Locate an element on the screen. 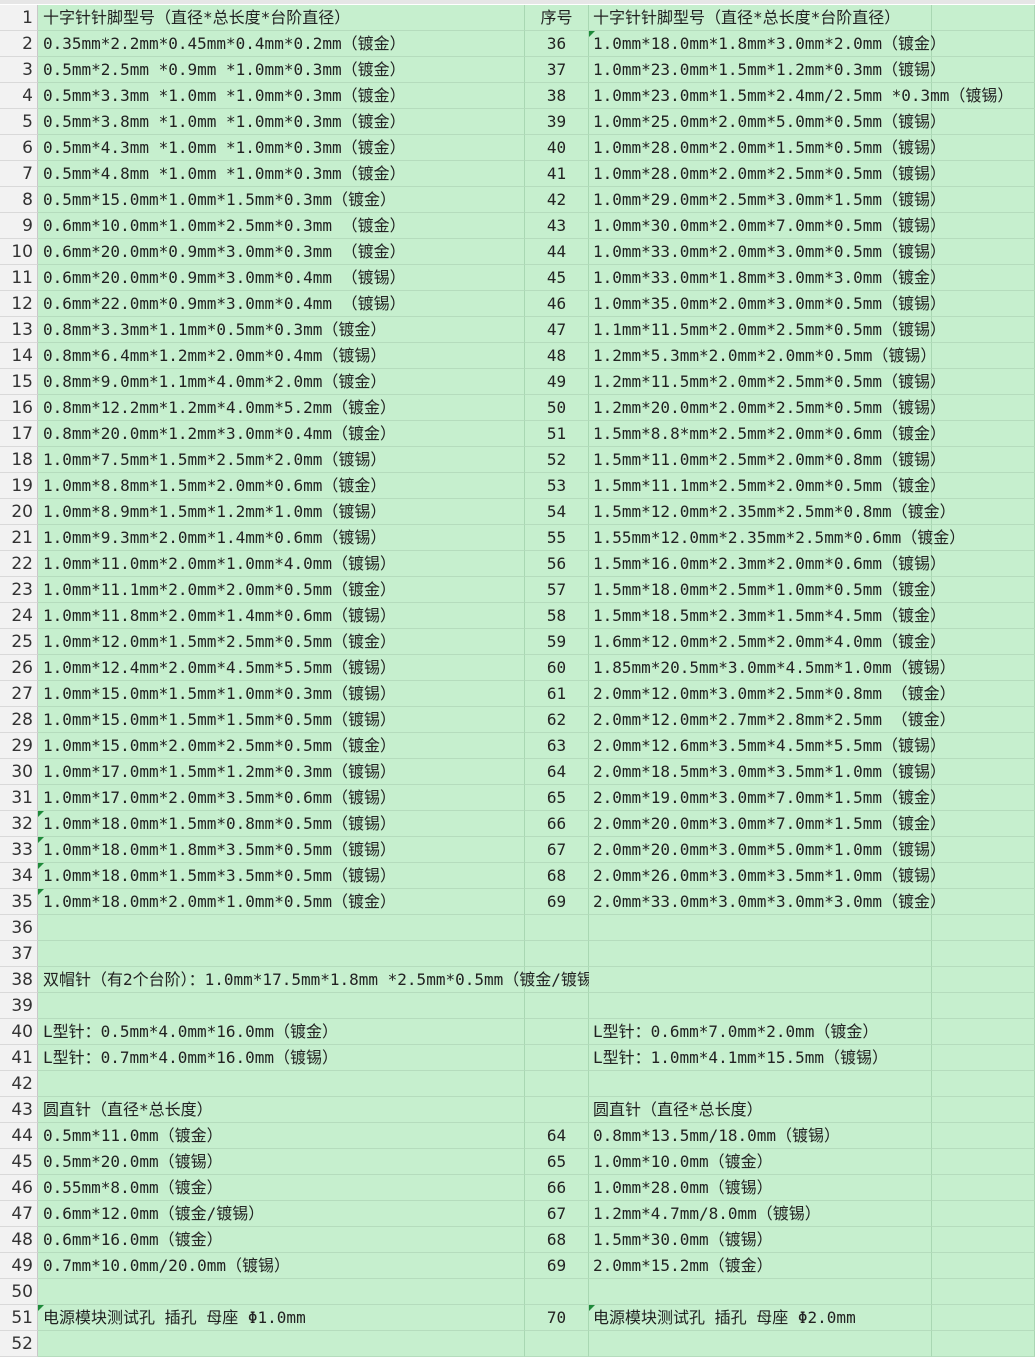  cell-col-a: 0.5mm*3.3mm *1.0mm *1.0mm*0.3mm（镀金） is located at coordinates (281, 96).